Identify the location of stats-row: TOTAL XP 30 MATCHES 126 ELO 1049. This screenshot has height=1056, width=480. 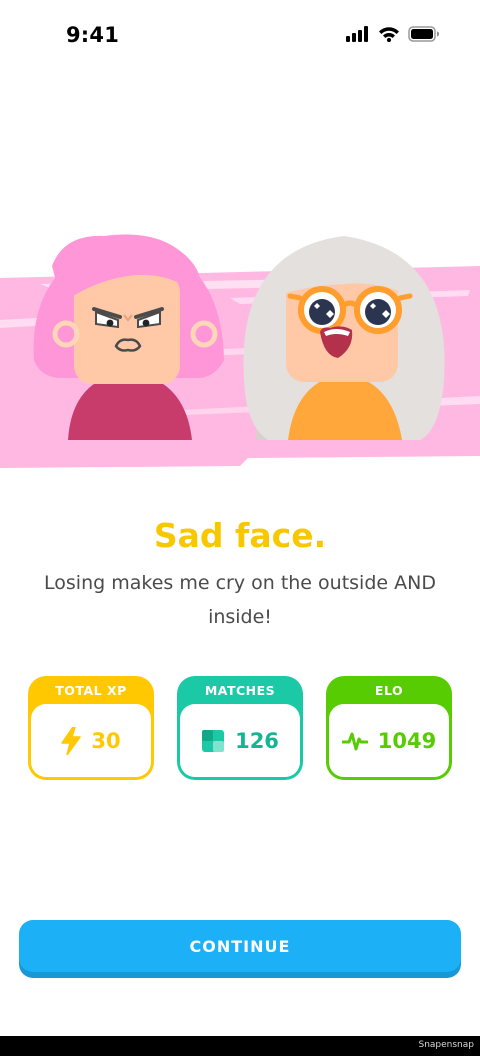
(240, 729).